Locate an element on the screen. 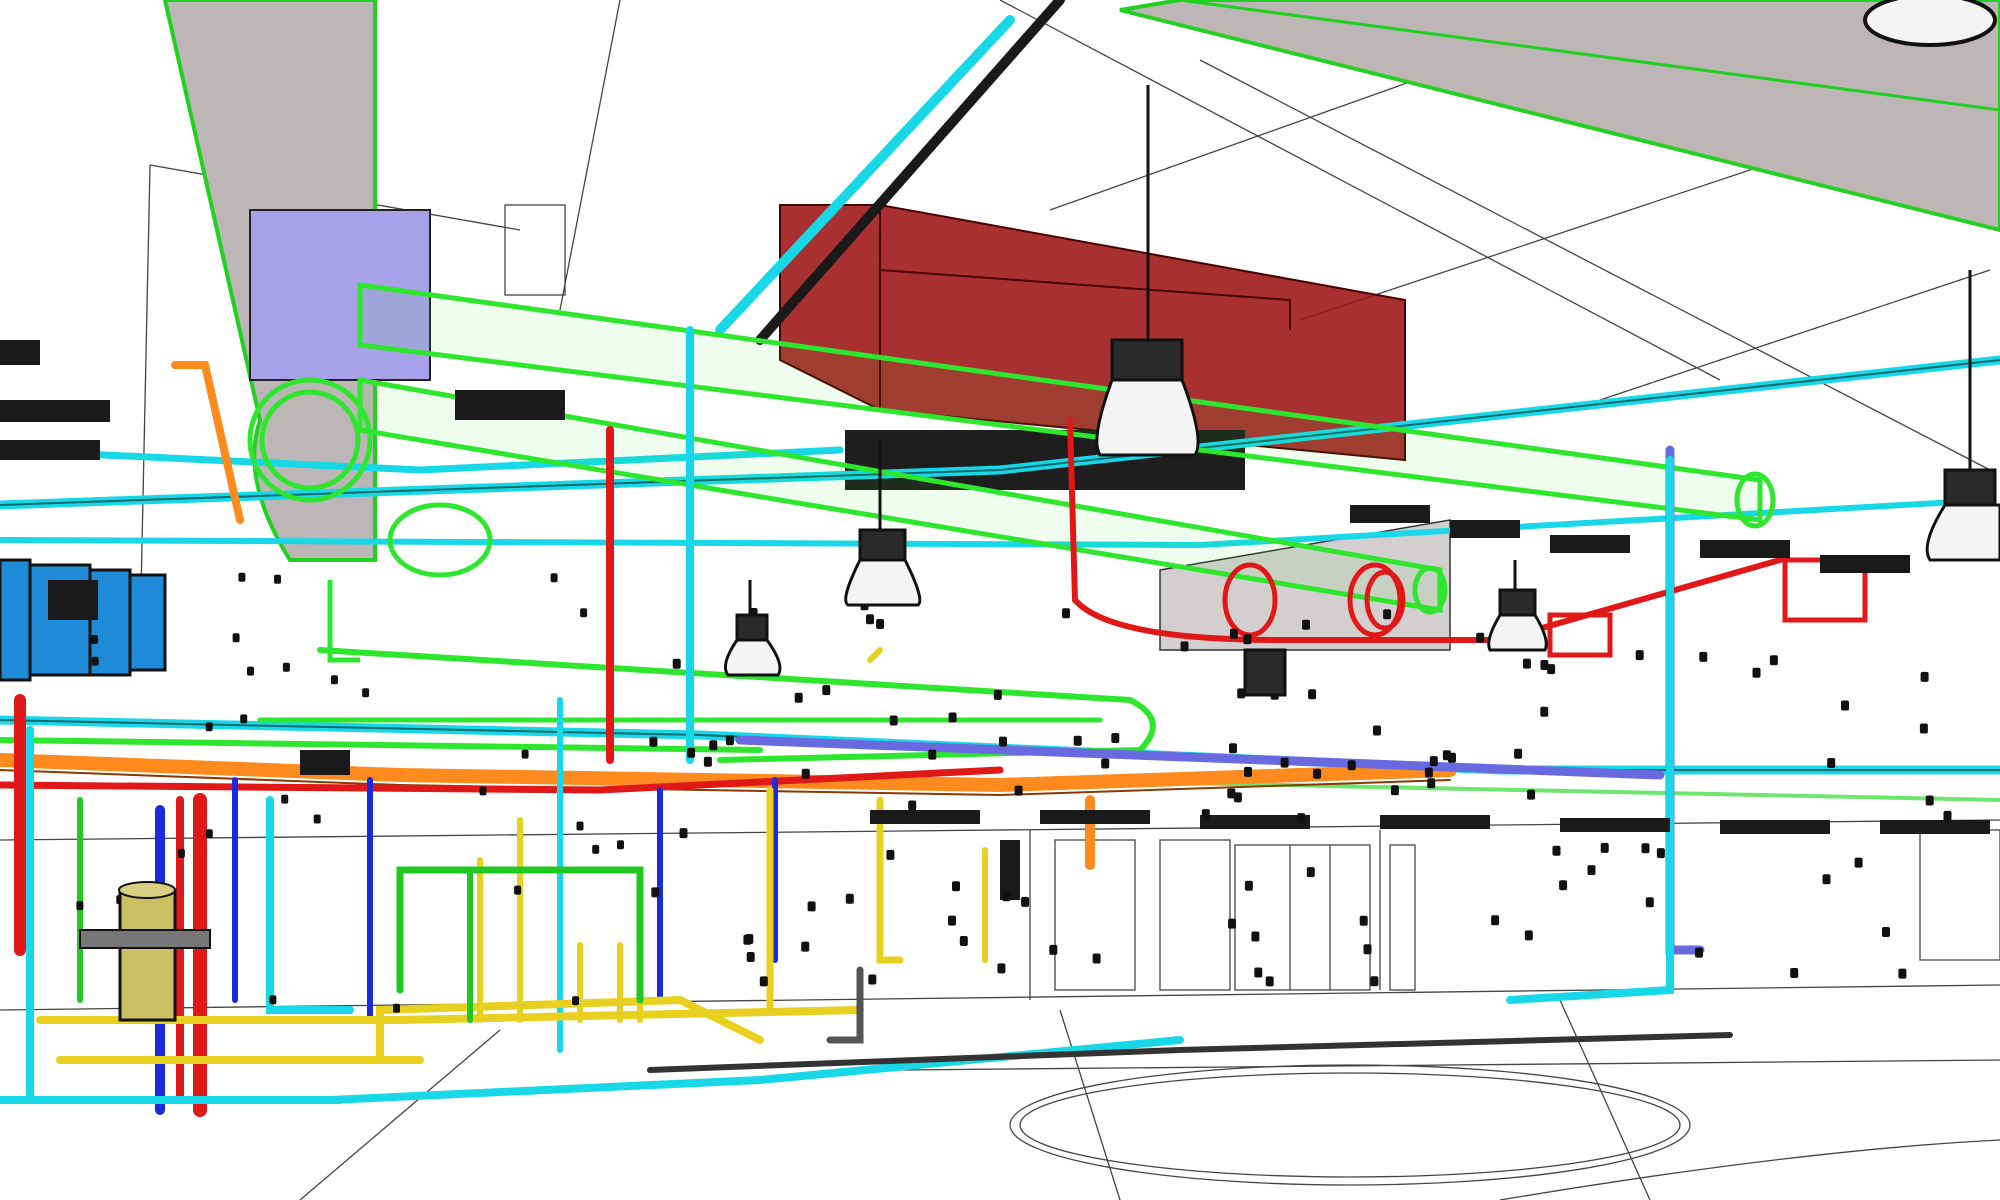 Image resolution: width=2000 pixels, height=1200 pixels. electrical-panels is located at coordinates (83, 620).